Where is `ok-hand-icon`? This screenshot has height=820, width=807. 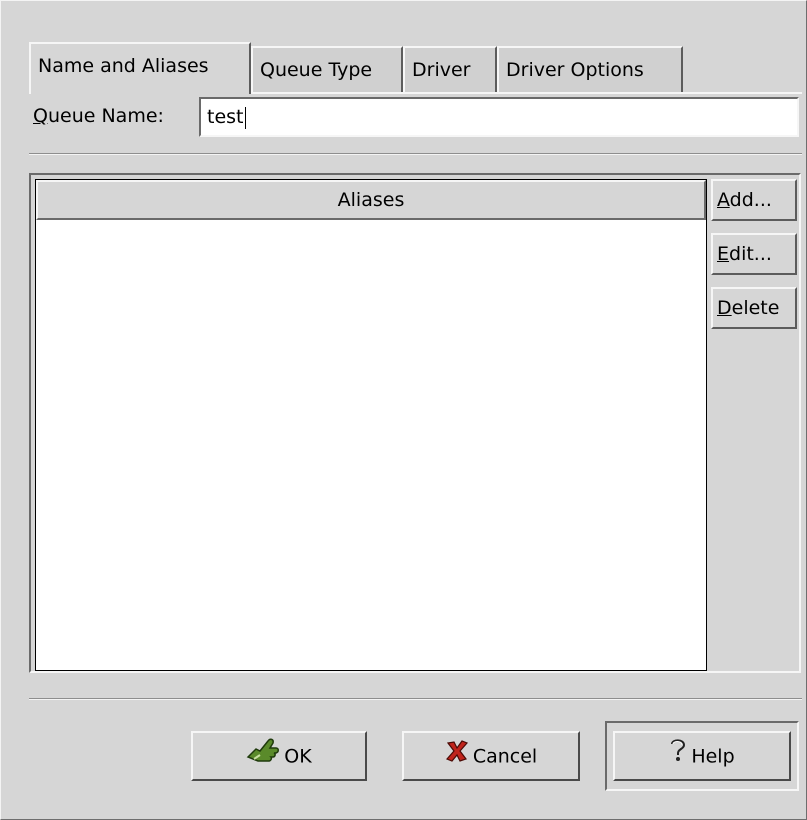
ok-hand-icon is located at coordinates (263, 757).